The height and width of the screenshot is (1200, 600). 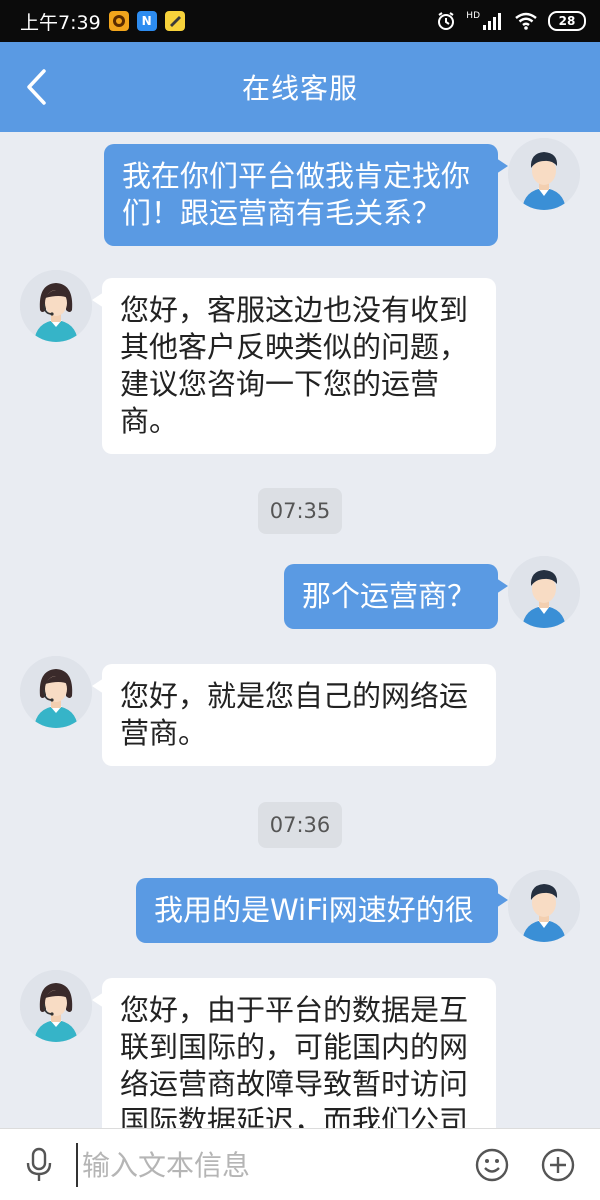 What do you see at coordinates (322, 910) in the screenshot?
I see `user-message-bubble: 我用的是WiFi网速好的很` at bounding box center [322, 910].